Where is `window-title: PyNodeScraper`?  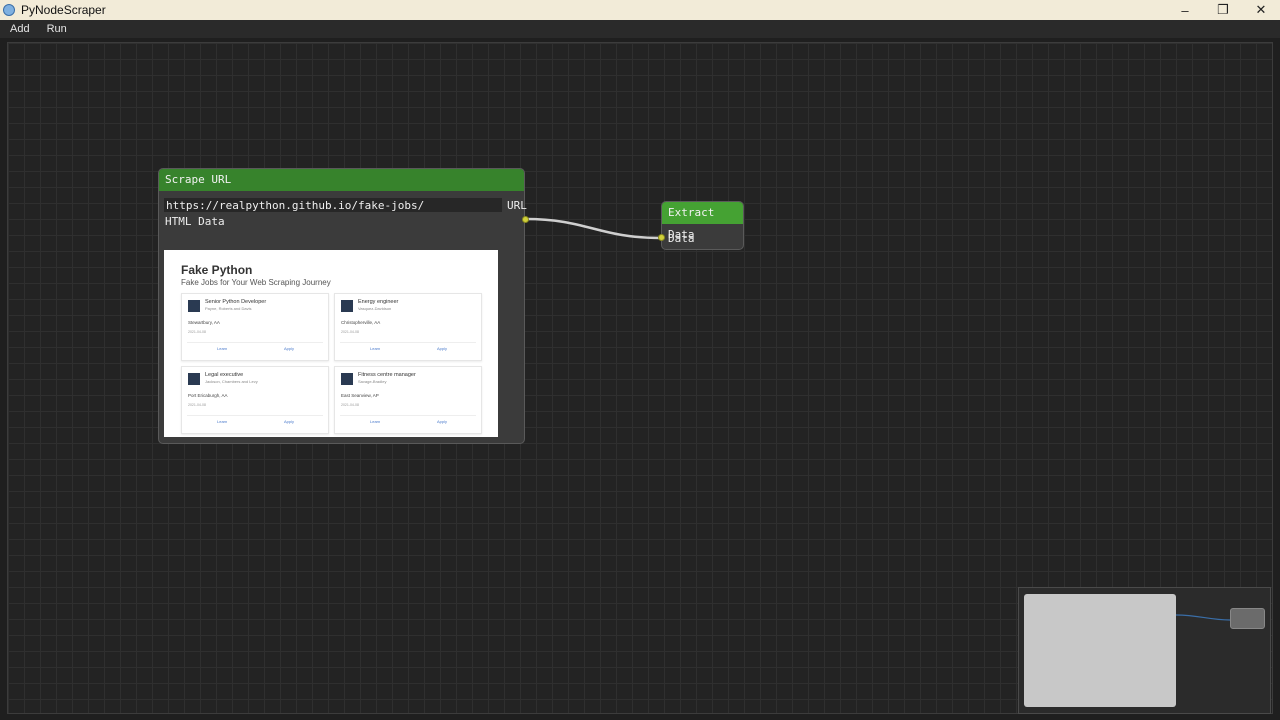 window-title: PyNodeScraper is located at coordinates (63, 10).